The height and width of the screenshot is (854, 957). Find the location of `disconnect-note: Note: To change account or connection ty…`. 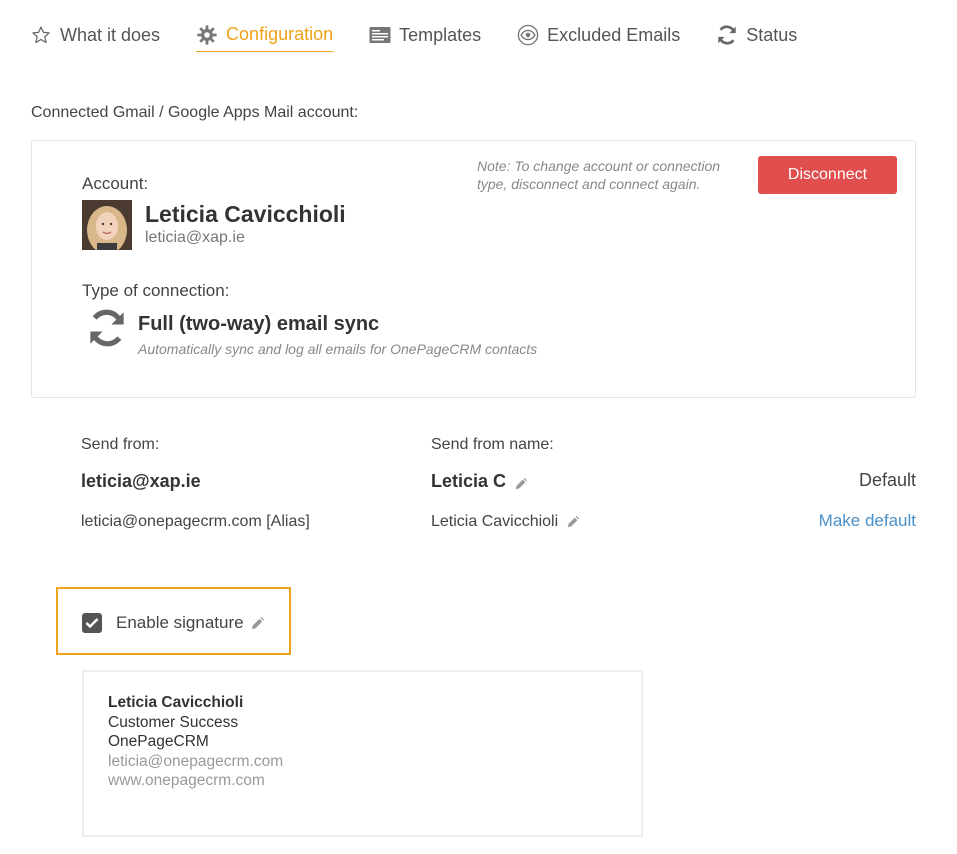

disconnect-note: Note: To change account or connection ty… is located at coordinates (599, 175).